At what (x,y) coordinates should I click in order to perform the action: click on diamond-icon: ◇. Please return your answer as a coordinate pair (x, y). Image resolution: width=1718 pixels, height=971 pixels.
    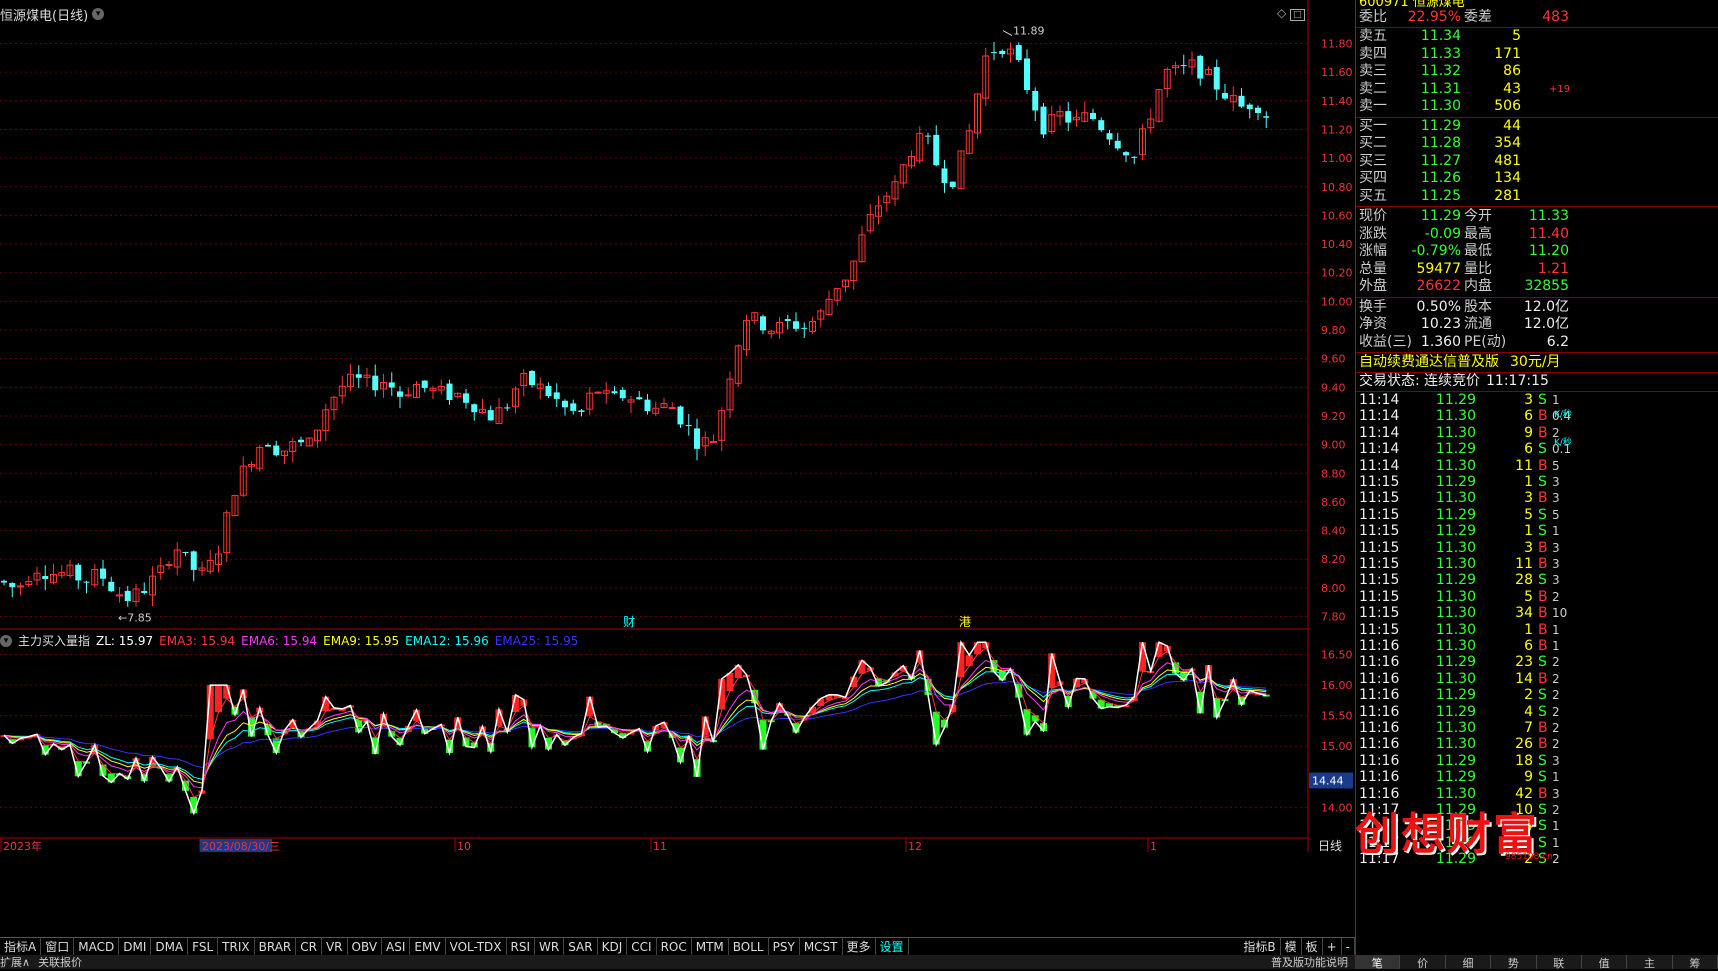
    Looking at the image, I should click on (1281, 13).